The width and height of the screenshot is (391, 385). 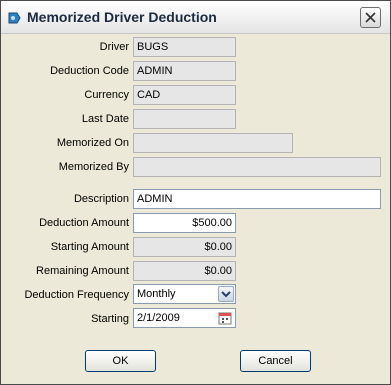 What do you see at coordinates (89, 247) in the screenshot?
I see `starting-amount-label: Starting Amount` at bounding box center [89, 247].